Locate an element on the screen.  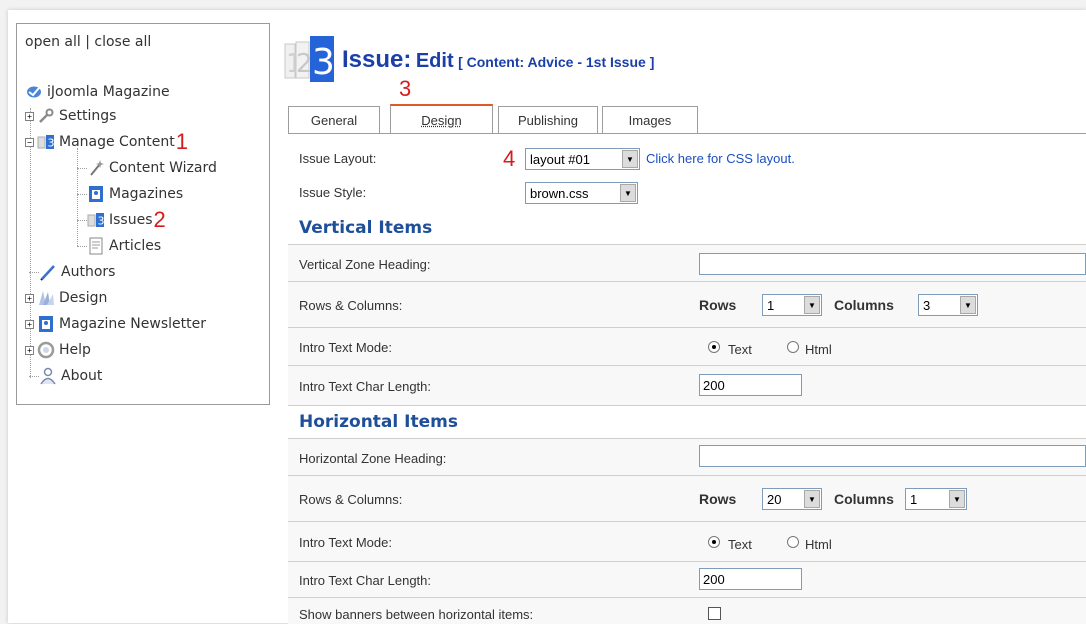
vertical-columns-value: 3 is located at coordinates (927, 305).